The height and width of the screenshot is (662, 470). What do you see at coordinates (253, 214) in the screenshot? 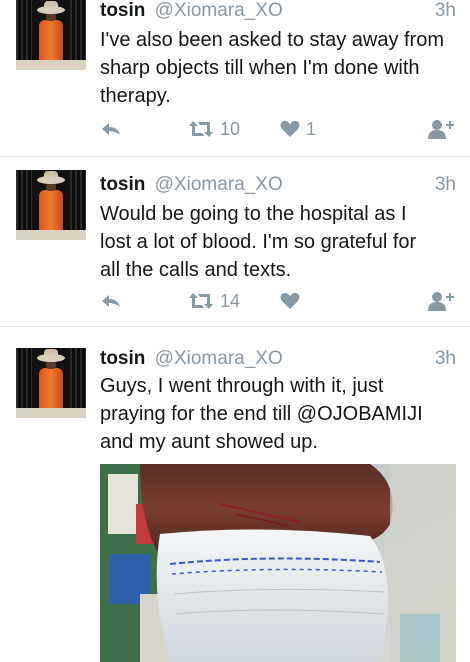
I see `tweet-text-line: Would be going to the hospital as I` at bounding box center [253, 214].